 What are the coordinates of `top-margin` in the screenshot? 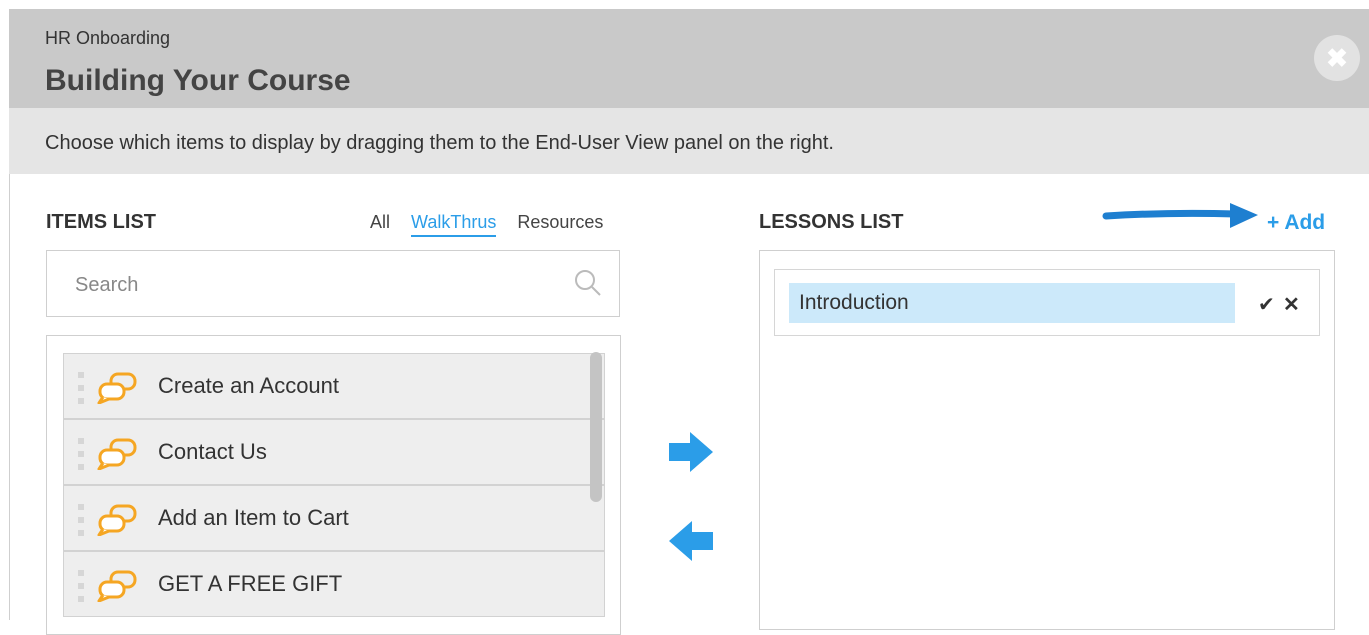 It's located at (684, 4).